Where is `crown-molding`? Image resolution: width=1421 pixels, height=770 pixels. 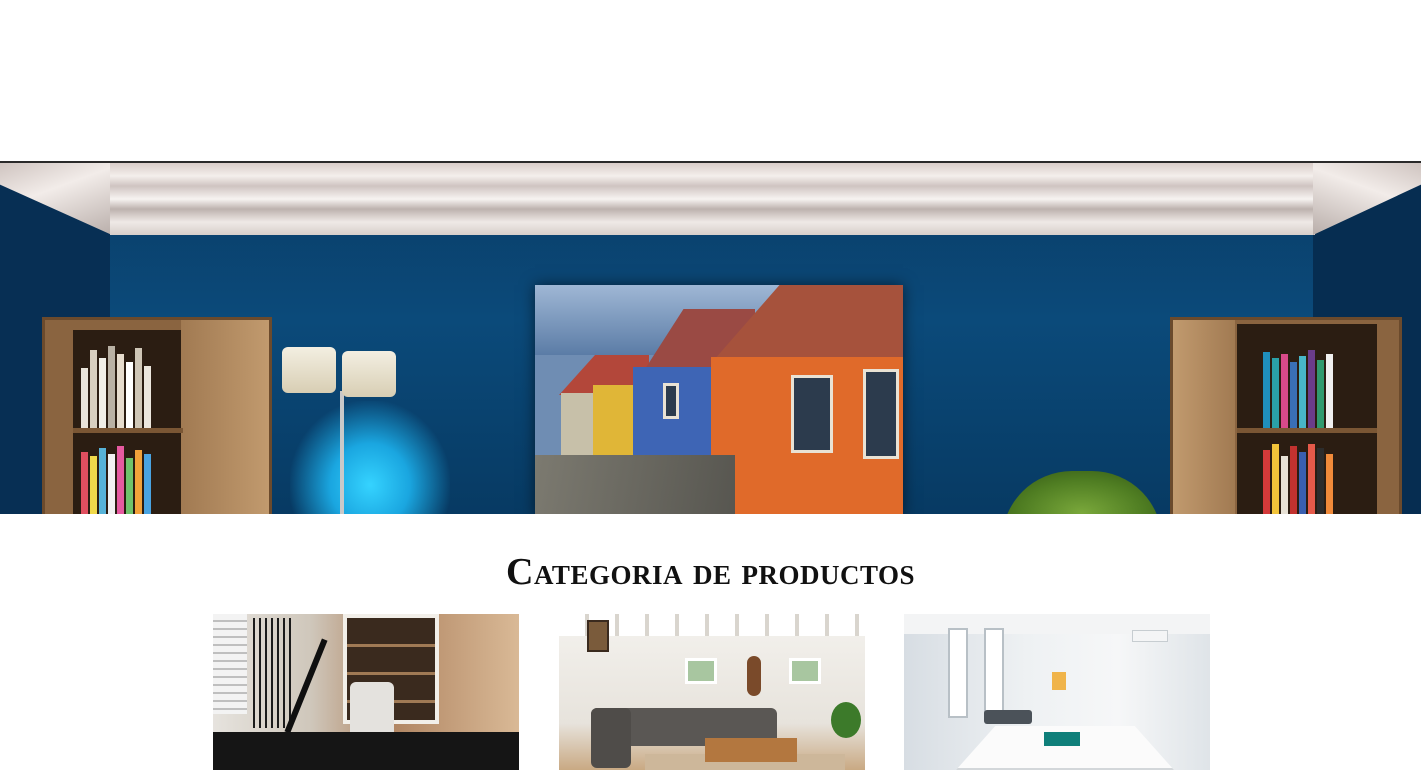
crown-molding is located at coordinates (712, 199).